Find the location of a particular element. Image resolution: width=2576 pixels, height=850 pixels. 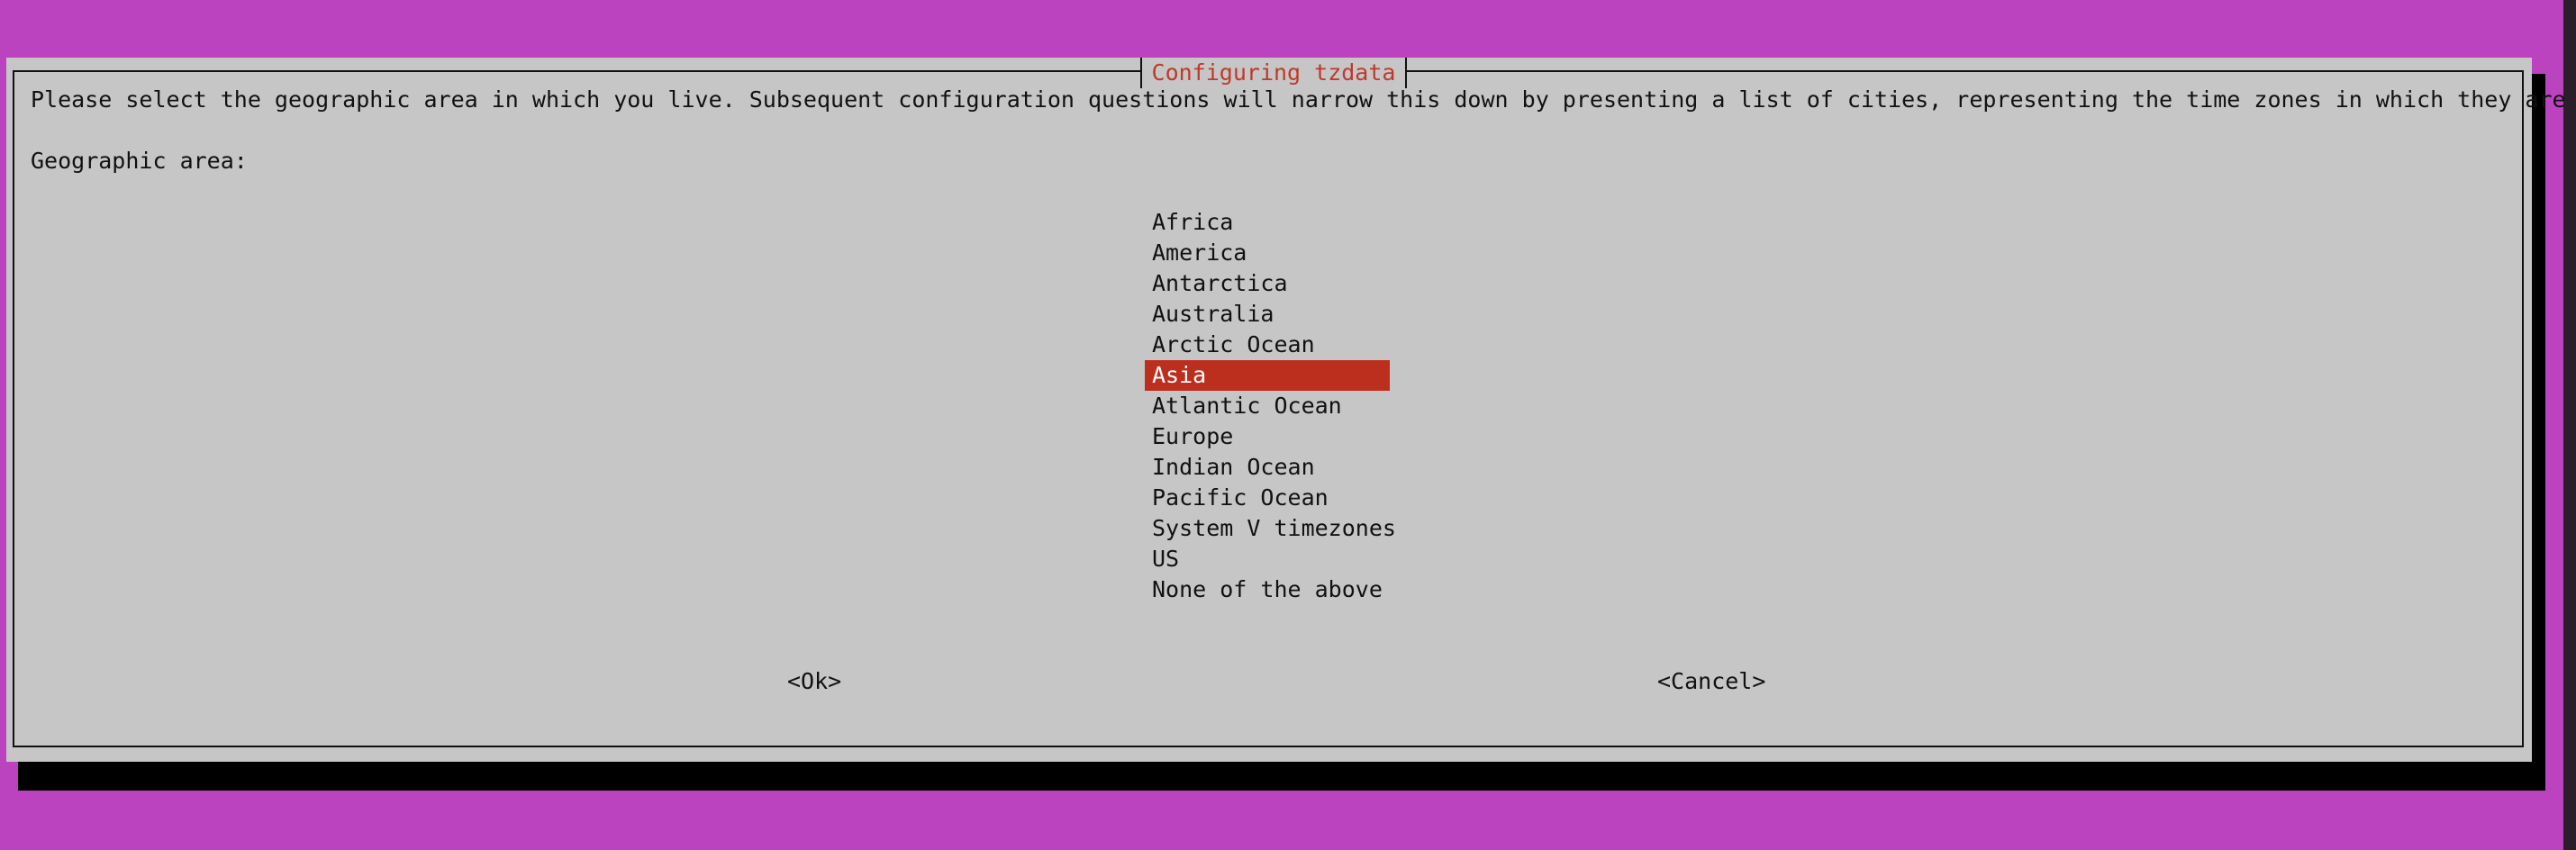

geographic-area-label: Geographic area: is located at coordinates (139, 161).